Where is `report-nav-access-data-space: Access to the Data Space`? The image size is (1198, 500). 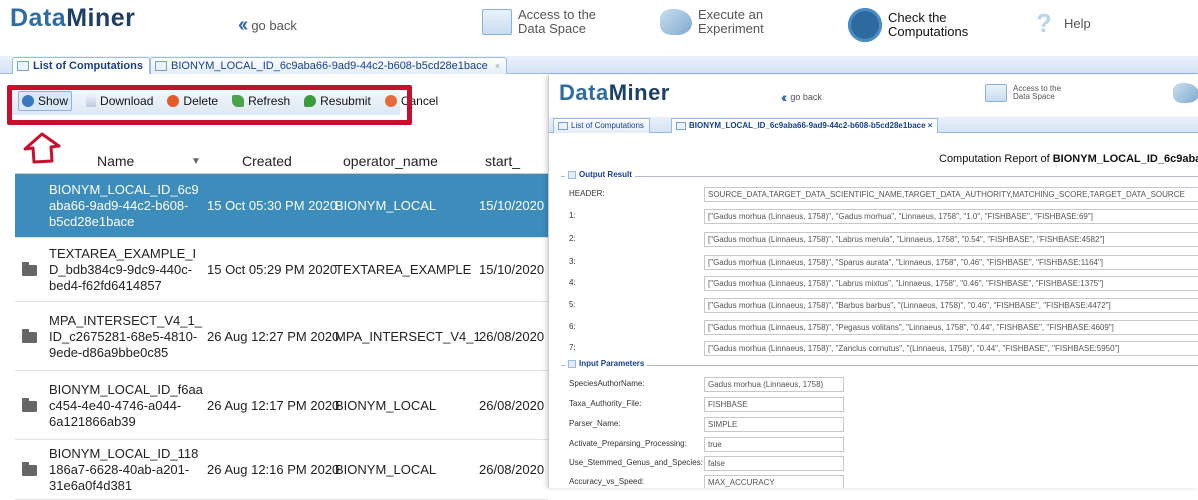
report-nav-access-data-space: Access to the Data Space is located at coordinates (1023, 93).